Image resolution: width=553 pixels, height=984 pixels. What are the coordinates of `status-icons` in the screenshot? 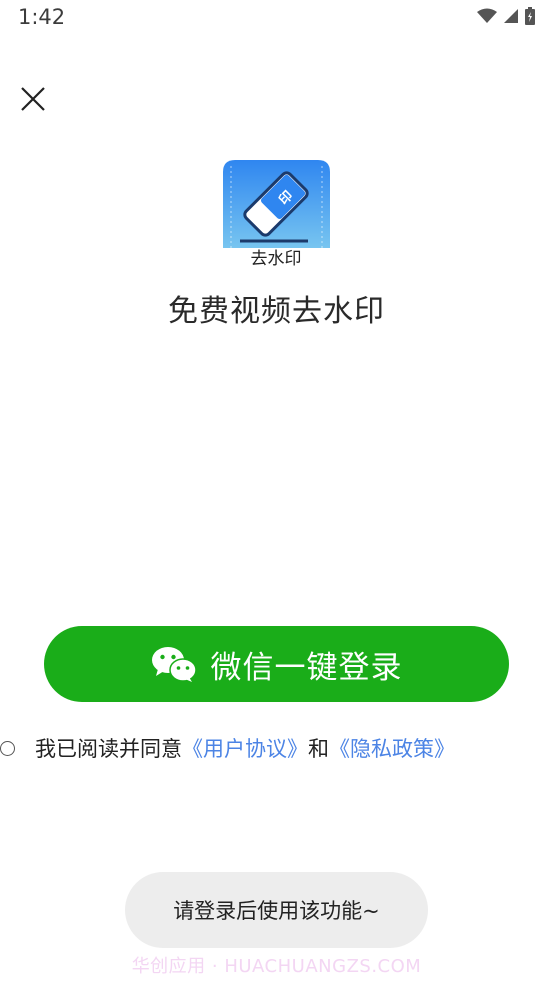 It's located at (506, 16).